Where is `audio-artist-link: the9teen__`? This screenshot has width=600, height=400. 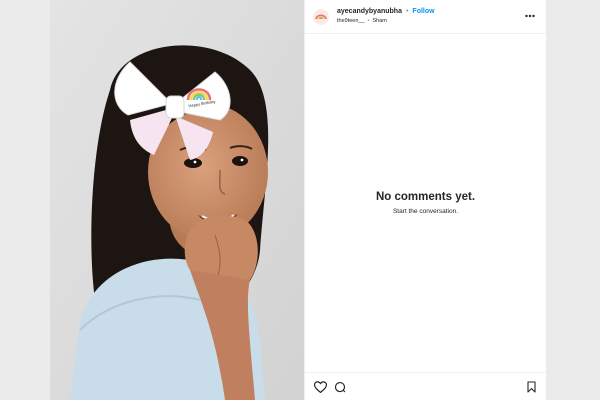
audio-artist-link: the9teen__ is located at coordinates (351, 21).